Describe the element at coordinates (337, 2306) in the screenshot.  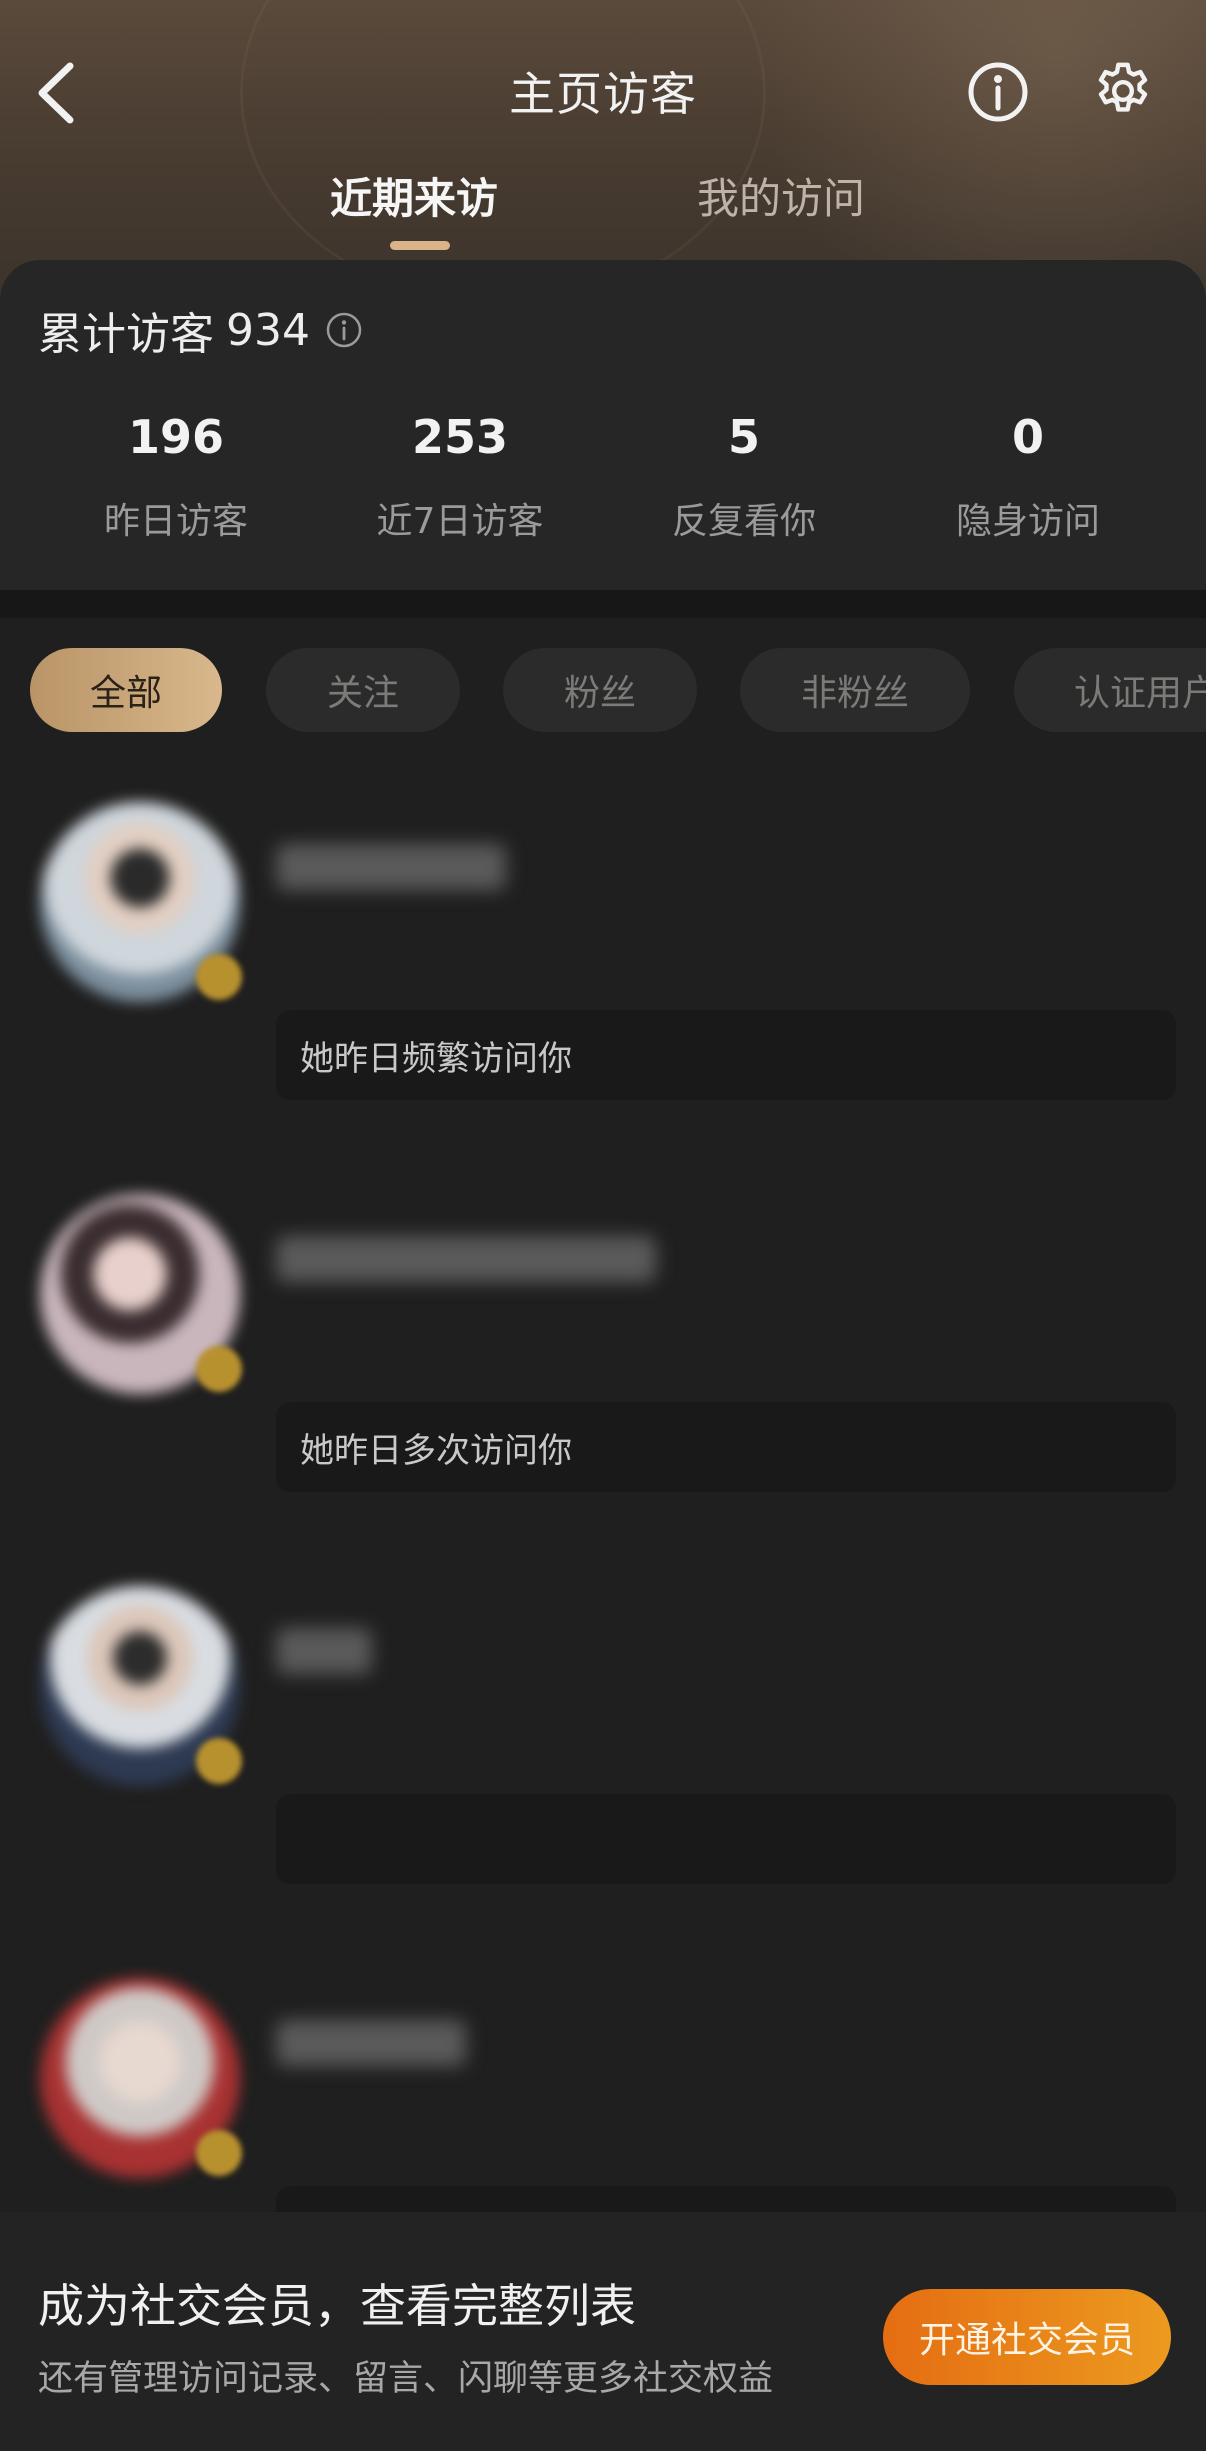
I see `promo-title: 成为社交会员，查看完整列表` at that location.